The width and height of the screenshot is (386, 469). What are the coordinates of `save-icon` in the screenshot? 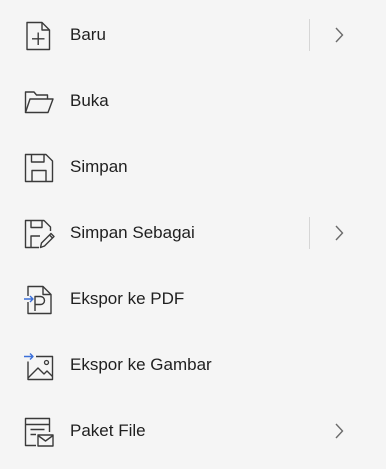 It's located at (39, 168).